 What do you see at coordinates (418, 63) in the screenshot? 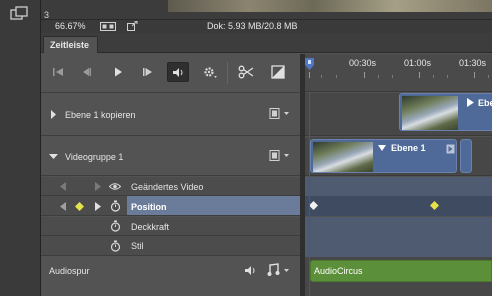
I see `ruler-tick-label: 01:00s` at bounding box center [418, 63].